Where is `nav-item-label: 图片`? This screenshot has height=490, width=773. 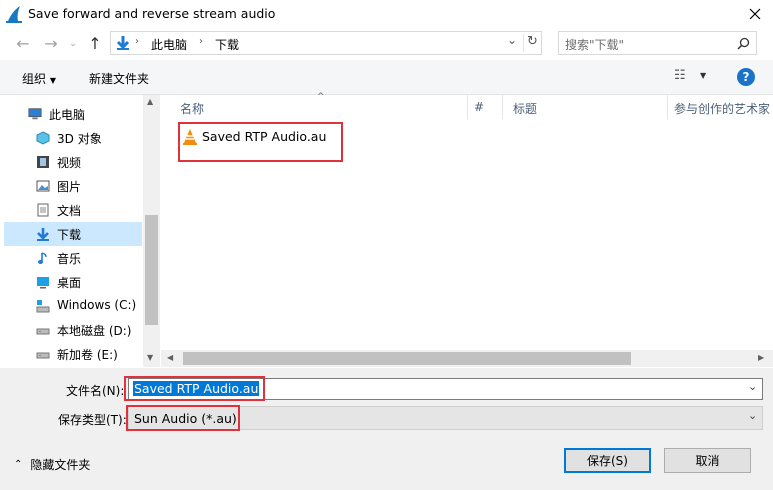
nav-item-label: 图片 is located at coordinates (69, 187).